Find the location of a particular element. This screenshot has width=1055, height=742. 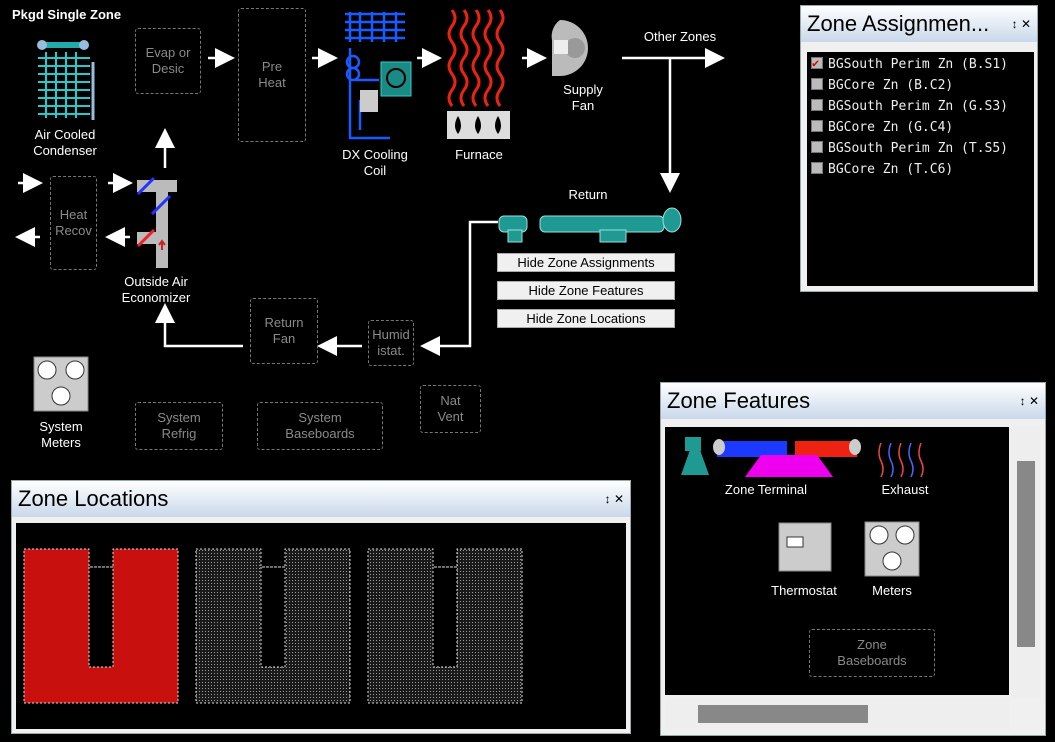

zone-assignment-label: BGCore Zn (B.C2) is located at coordinates (891, 85).